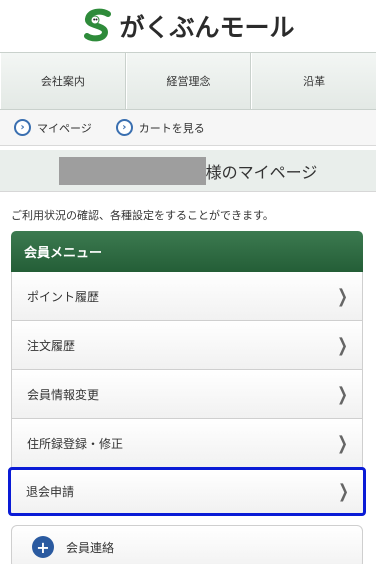 This screenshot has width=376, height=564. Describe the element at coordinates (63, 296) in the screenshot. I see `menu-item-label: ポイント履歴` at that location.